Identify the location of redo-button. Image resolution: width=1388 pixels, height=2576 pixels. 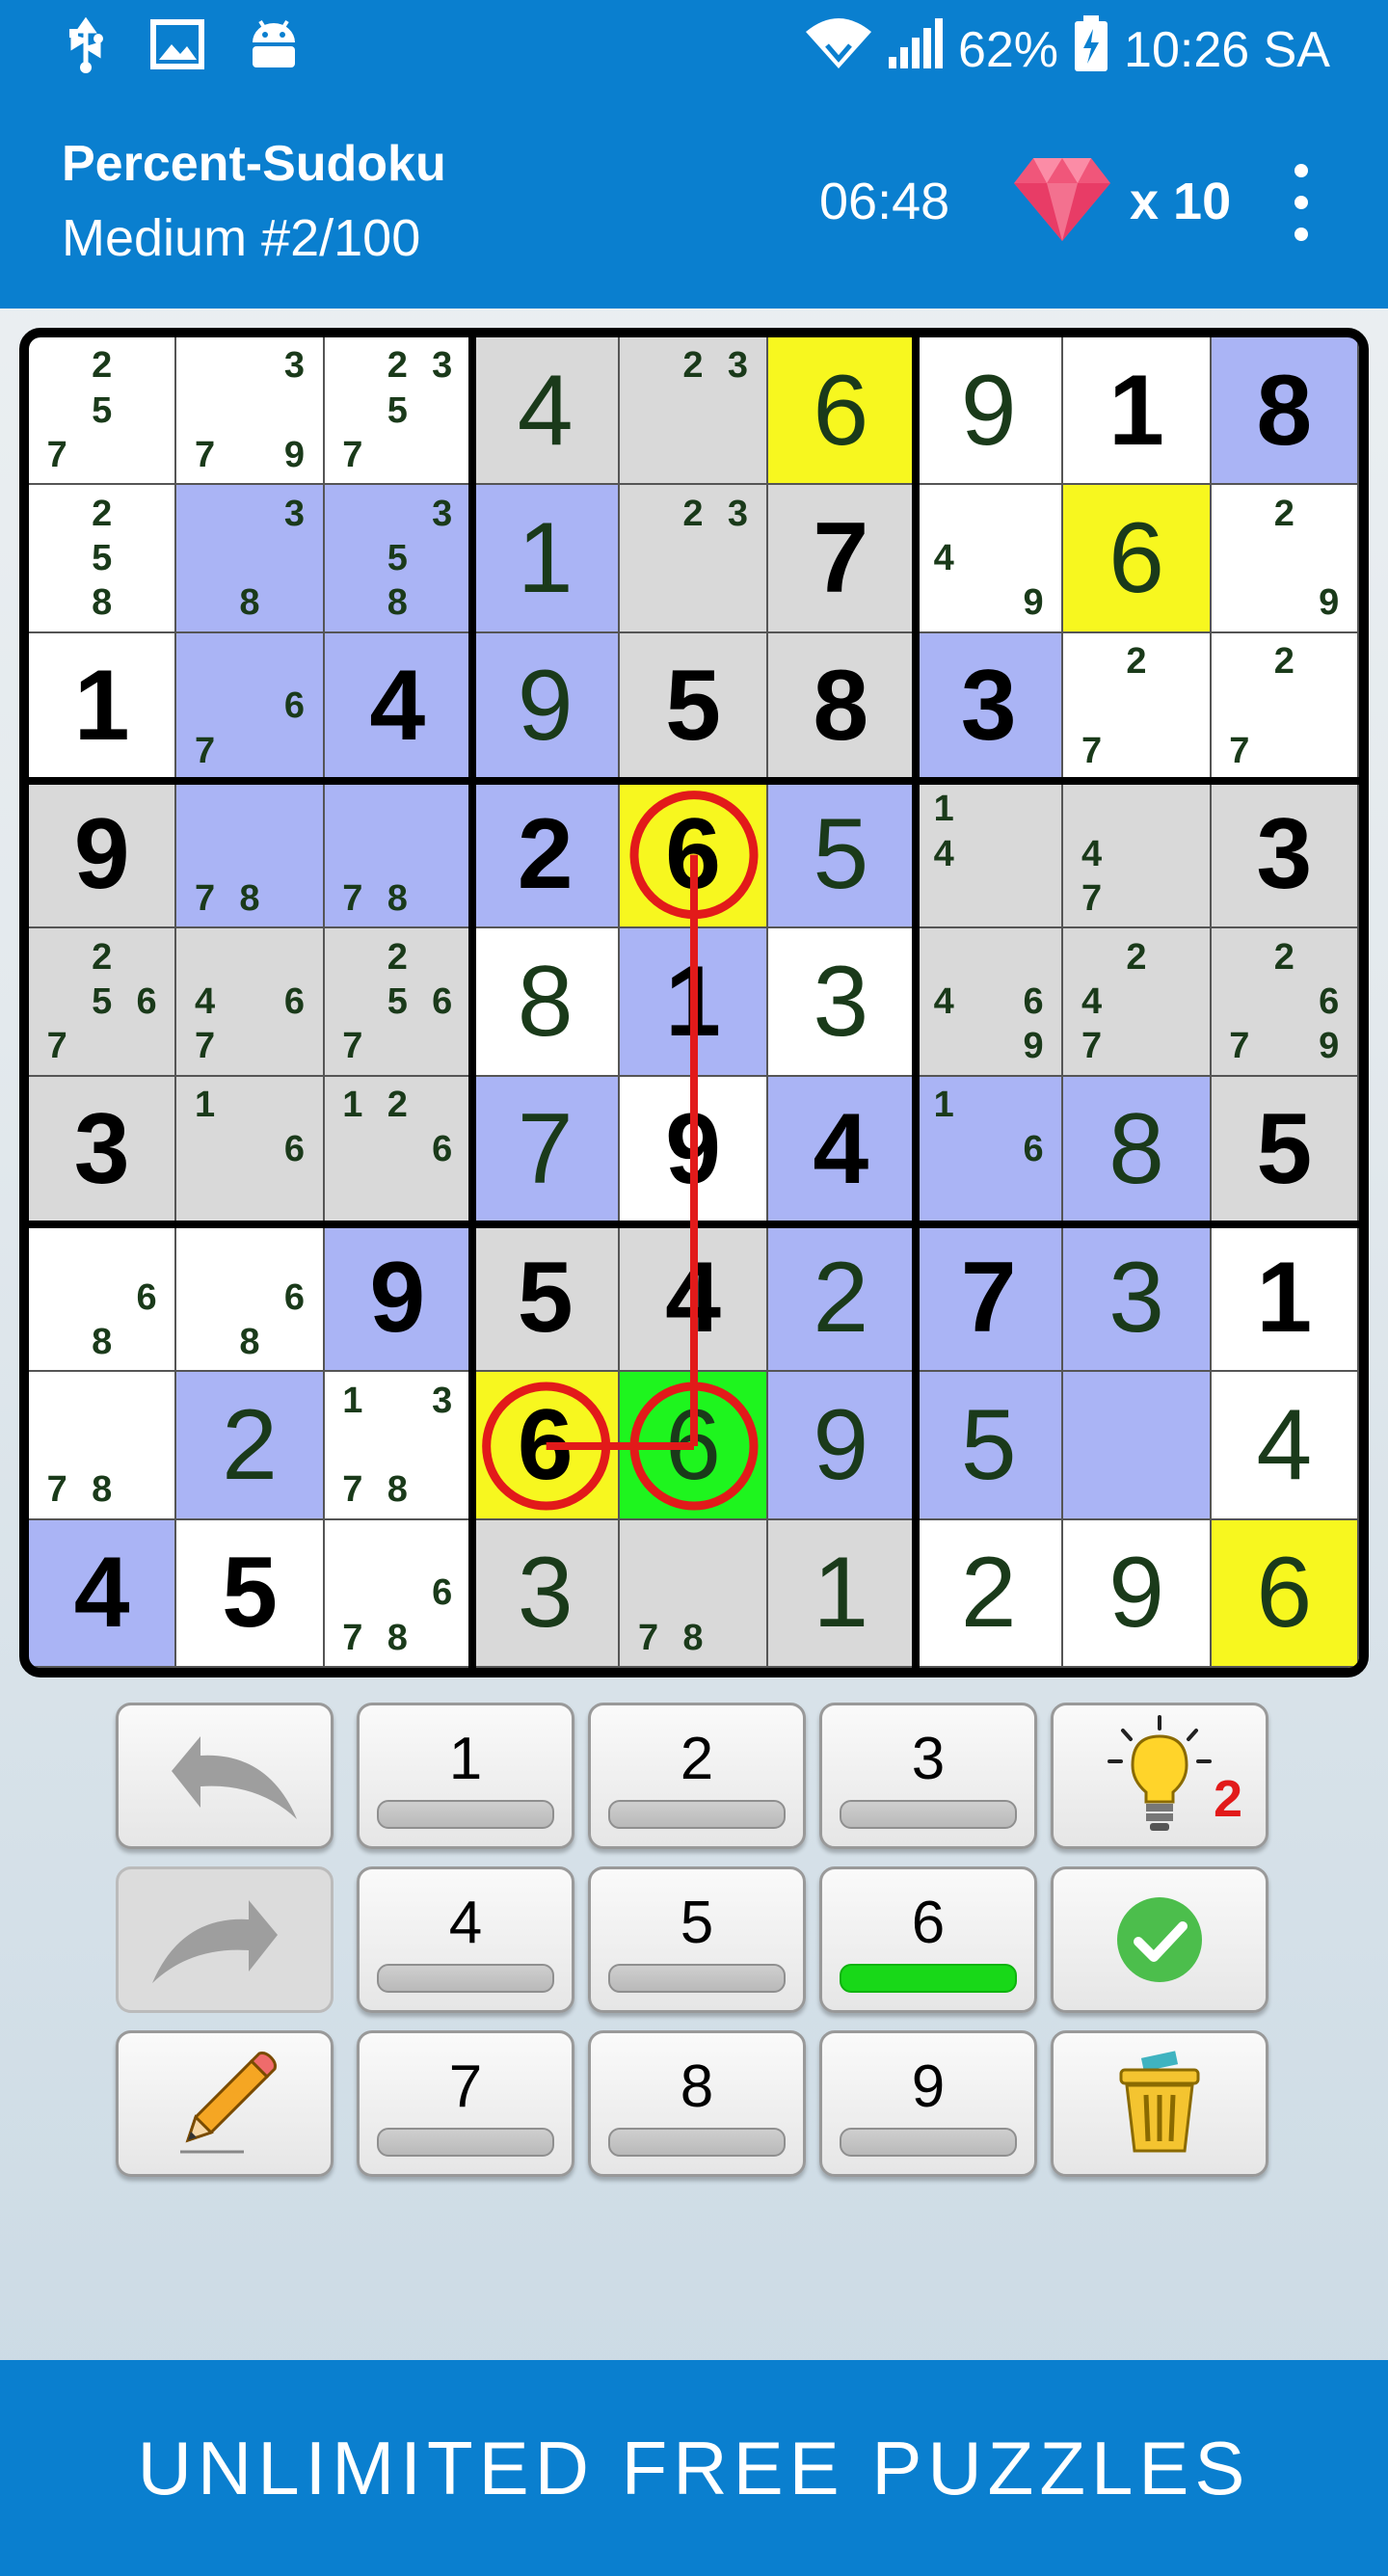
(225, 1940).